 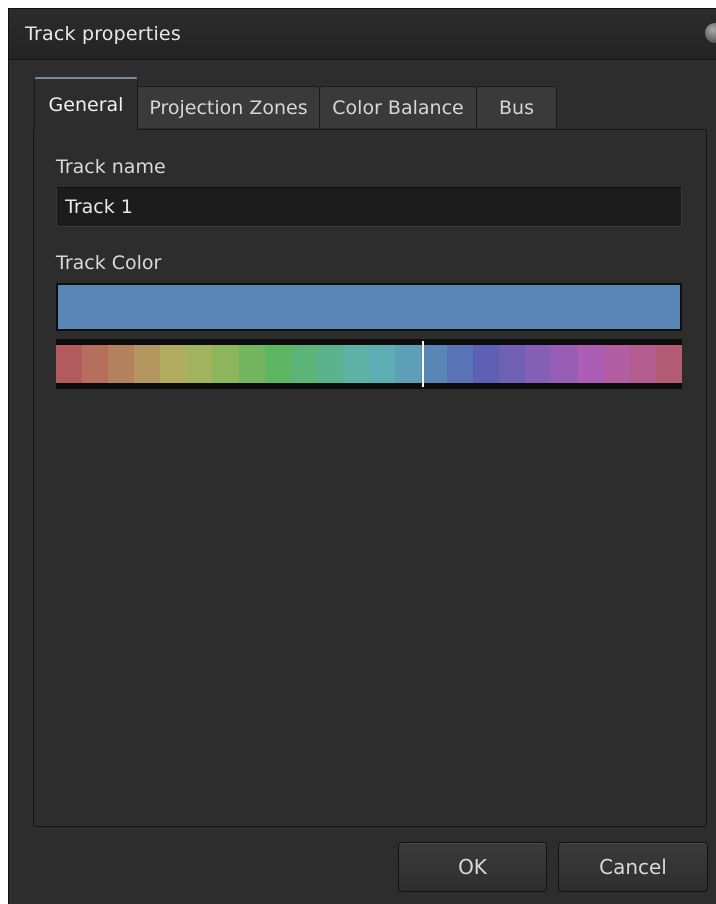 What do you see at coordinates (109, 263) in the screenshot?
I see `track-color-label: Track Color` at bounding box center [109, 263].